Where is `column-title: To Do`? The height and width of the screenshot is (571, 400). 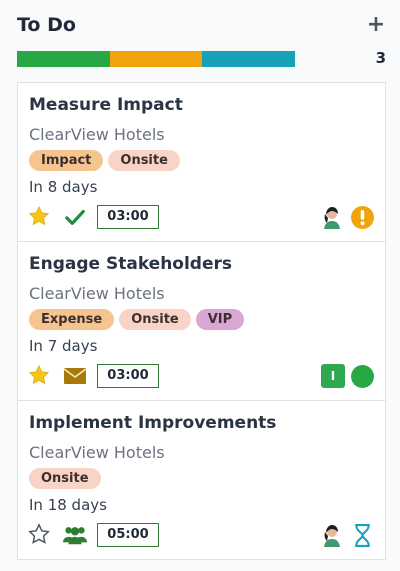 column-title: To Do is located at coordinates (46, 25).